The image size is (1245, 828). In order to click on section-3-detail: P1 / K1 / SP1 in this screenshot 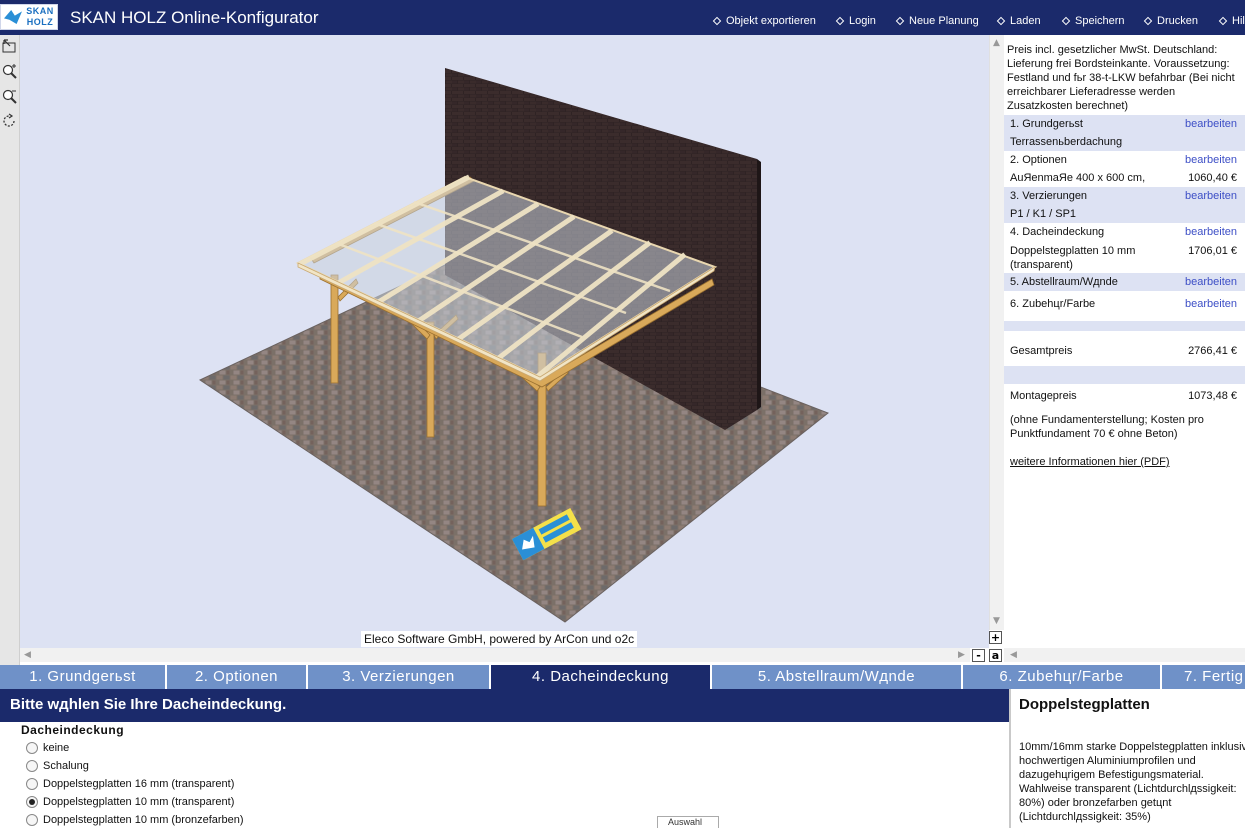, I will do `click(1043, 214)`.